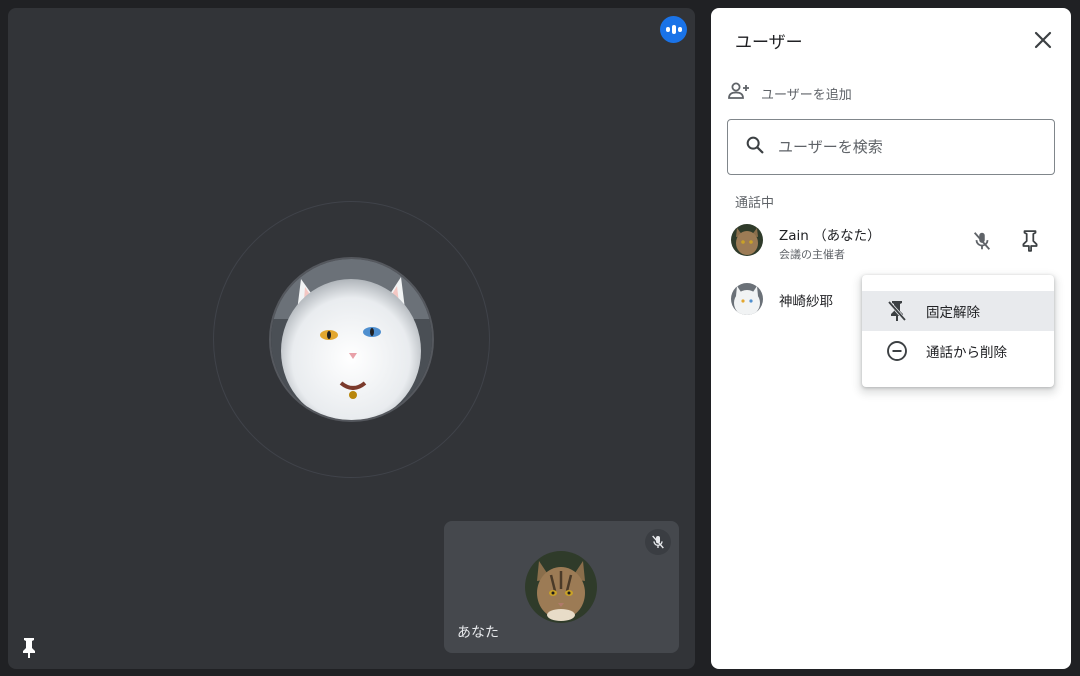  I want to click on search-input, so click(903, 147).